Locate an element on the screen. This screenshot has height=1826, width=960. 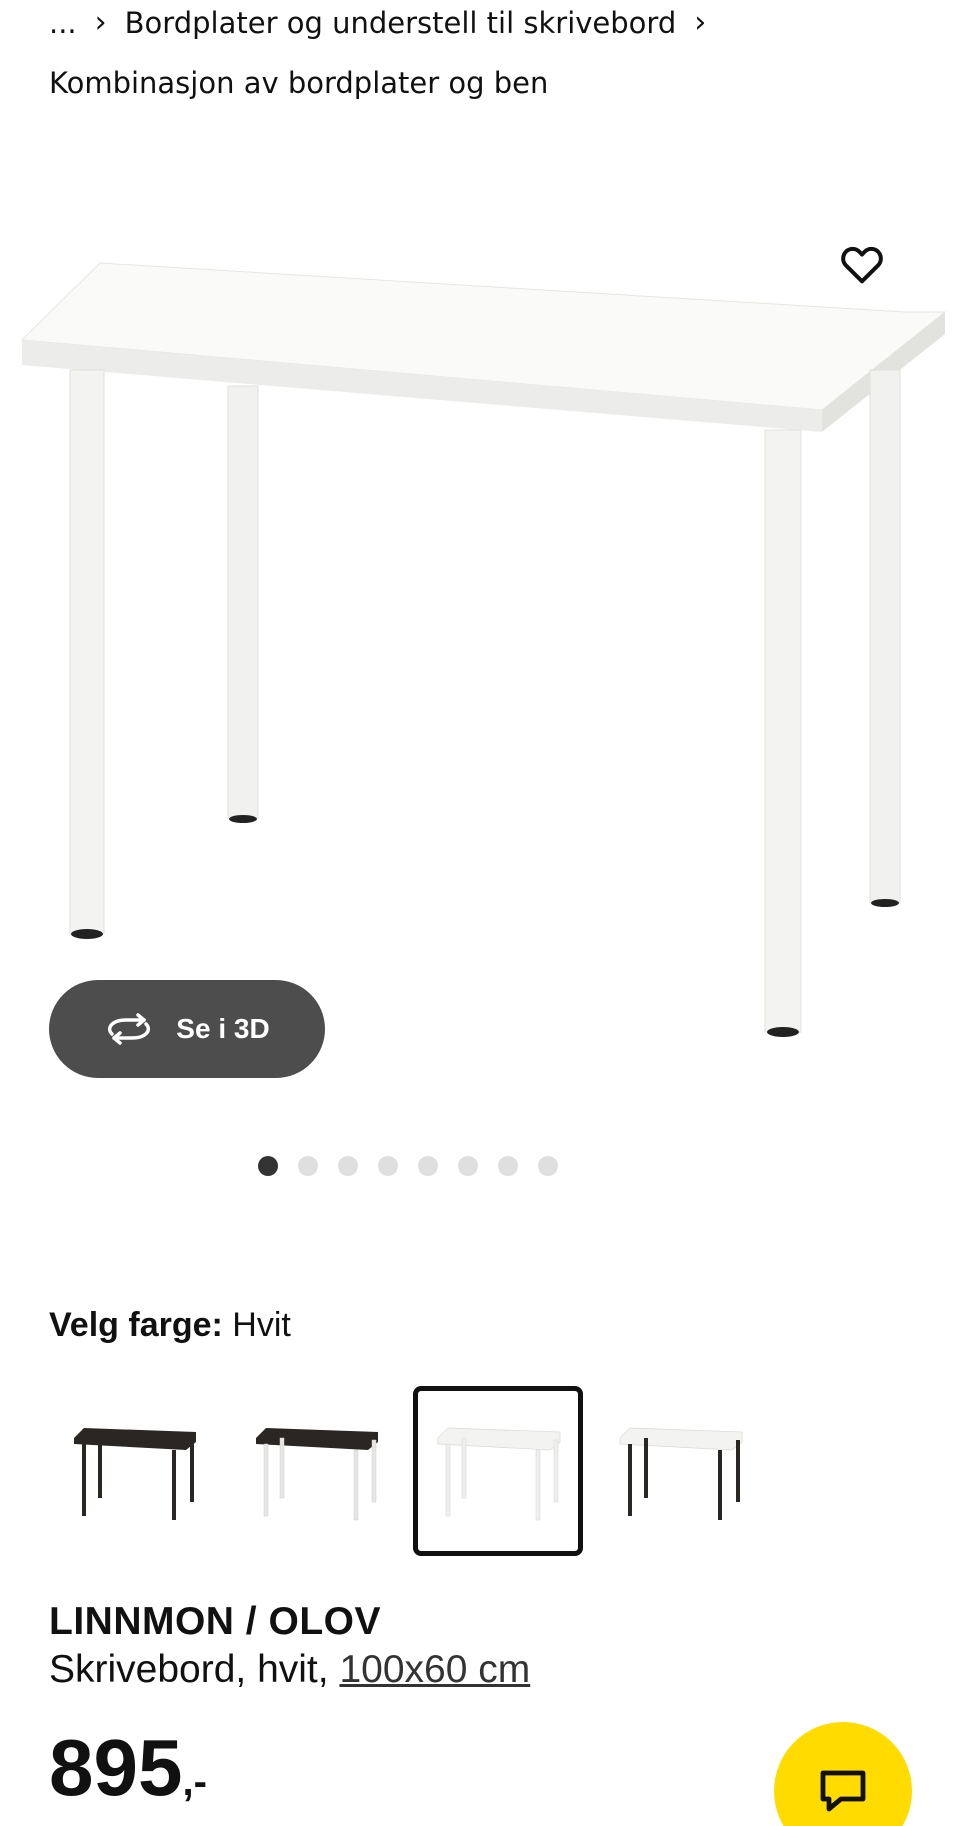
color-picker-label: Velg farge: Hvit is located at coordinates (170, 1325).